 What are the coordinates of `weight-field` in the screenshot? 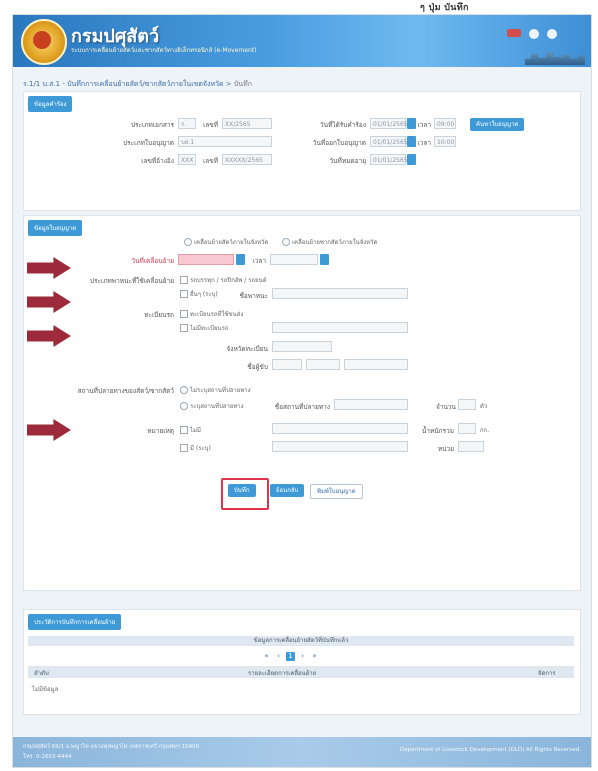 It's located at (467, 428).